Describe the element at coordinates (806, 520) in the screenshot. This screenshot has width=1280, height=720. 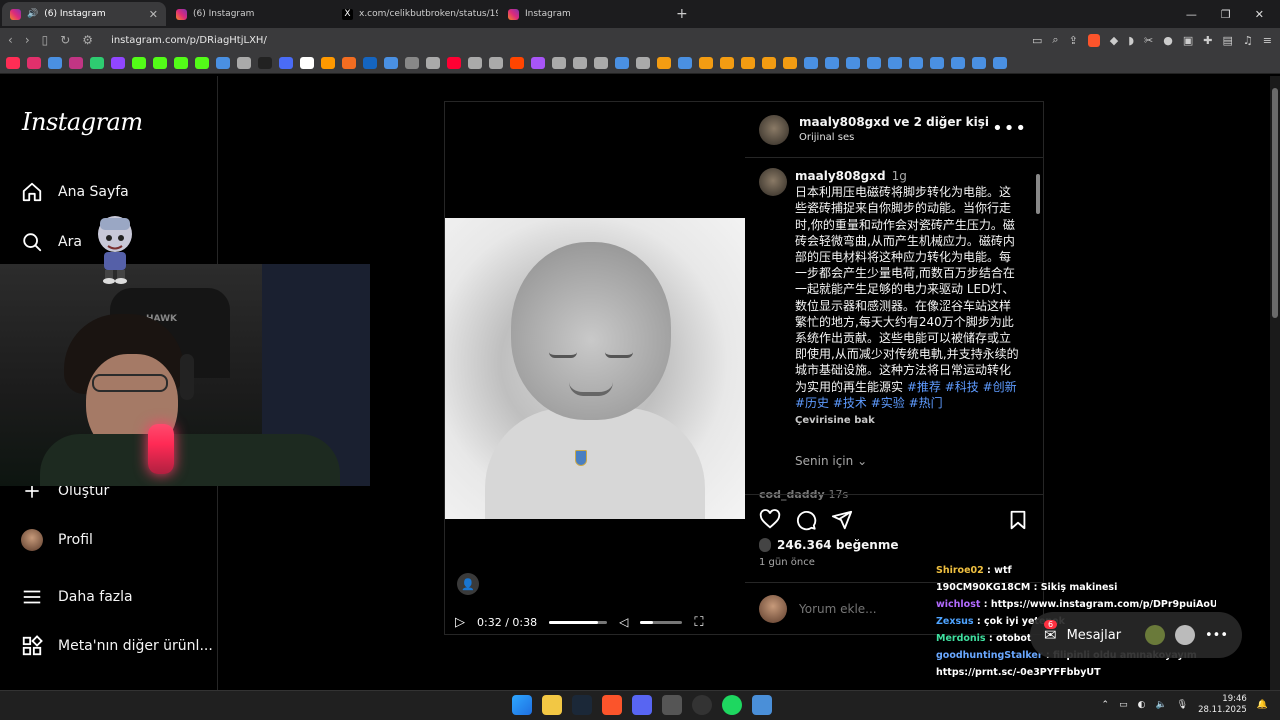
I see `comment-icon` at that location.